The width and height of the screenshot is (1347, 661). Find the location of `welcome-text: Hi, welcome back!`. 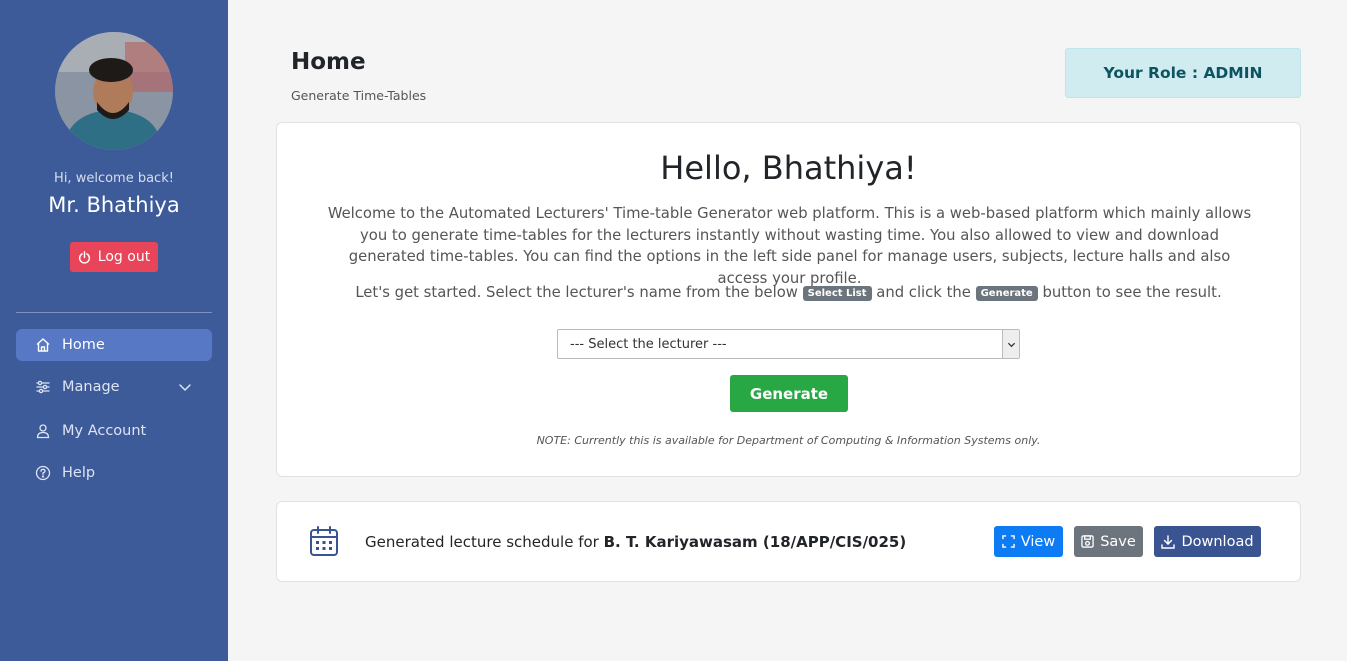

welcome-text: Hi, welcome back! is located at coordinates (114, 178).